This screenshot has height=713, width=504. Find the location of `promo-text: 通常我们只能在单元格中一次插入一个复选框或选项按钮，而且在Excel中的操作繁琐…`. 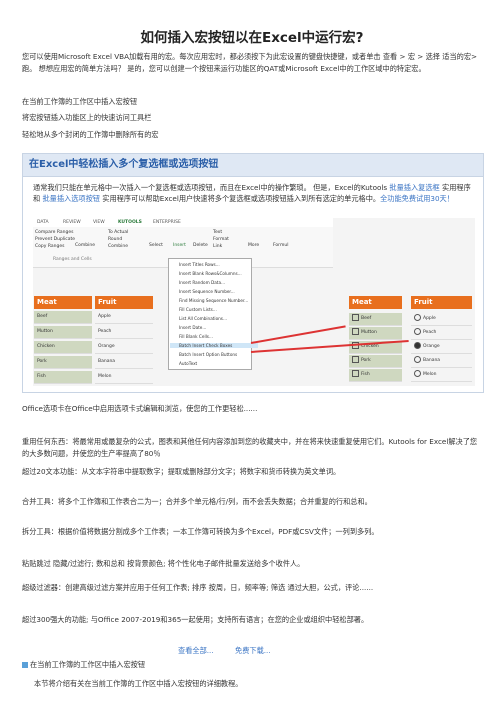

promo-text: 通常我们只能在单元格中一次插入一个复选框或选项按钮，而且在Excel中的操作繁琐… is located at coordinates (253, 193).